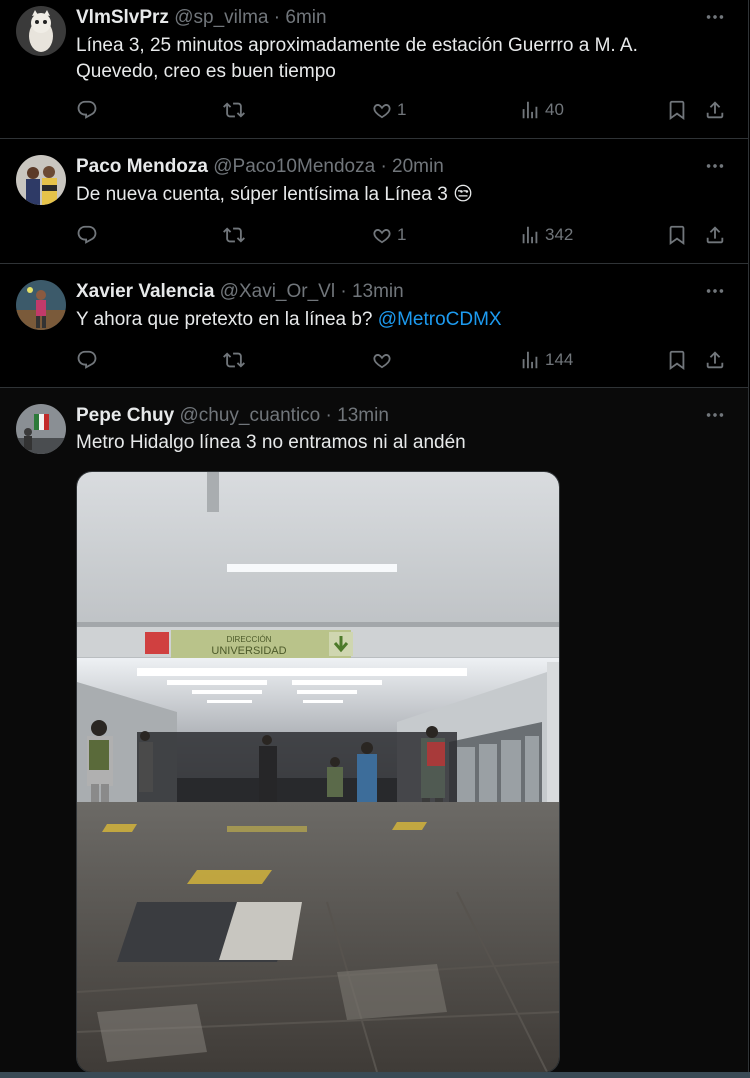 The width and height of the screenshot is (750, 1078). Describe the element at coordinates (440, 319) in the screenshot. I see `mention-link: @MetroCDMX` at that location.